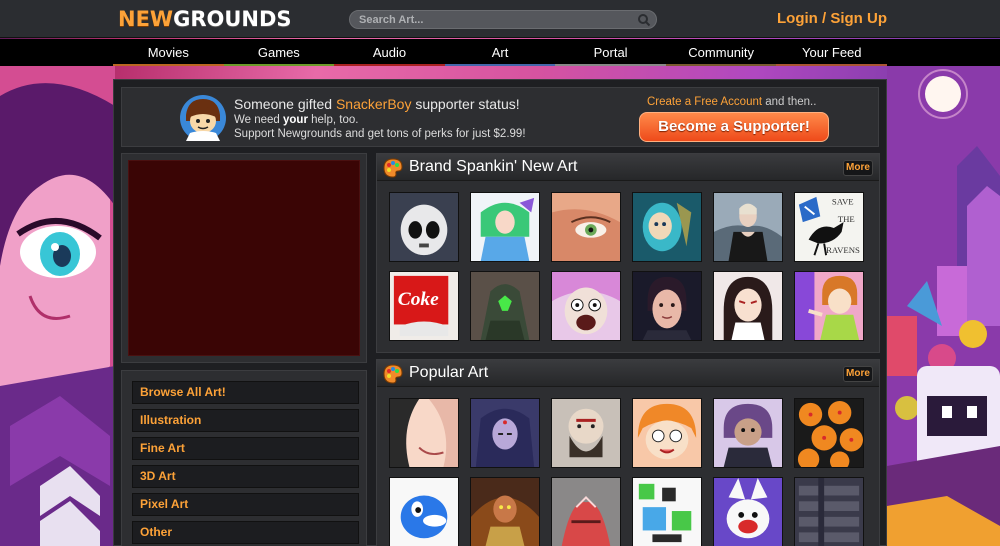 This screenshot has width=1000, height=546. What do you see at coordinates (449, 372) in the screenshot?
I see `popular-art-title: Popular Art` at bounding box center [449, 372].